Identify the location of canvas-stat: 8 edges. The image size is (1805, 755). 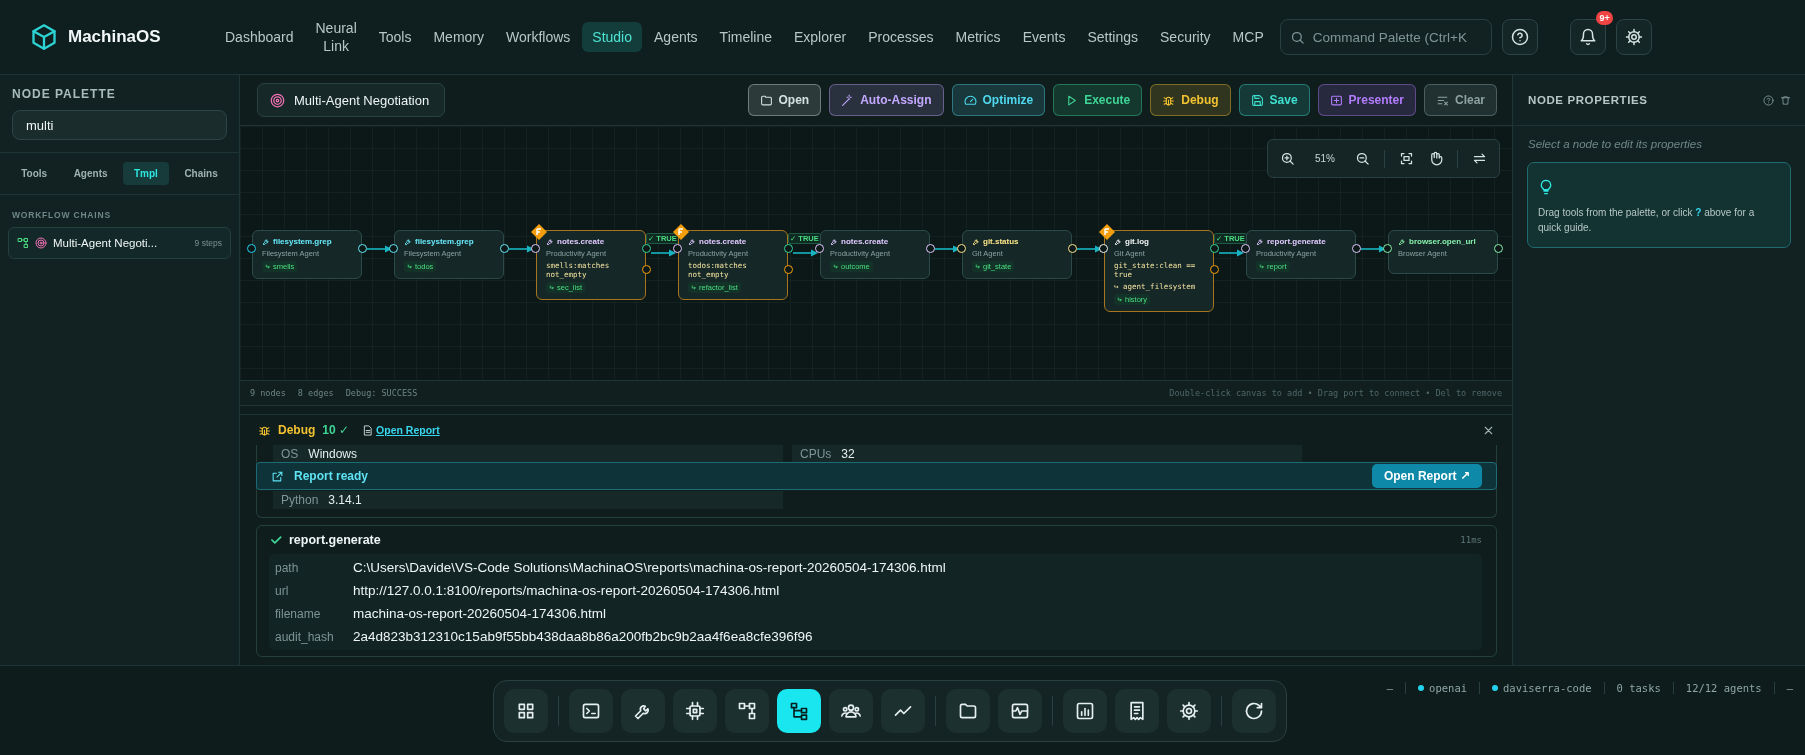
(315, 393).